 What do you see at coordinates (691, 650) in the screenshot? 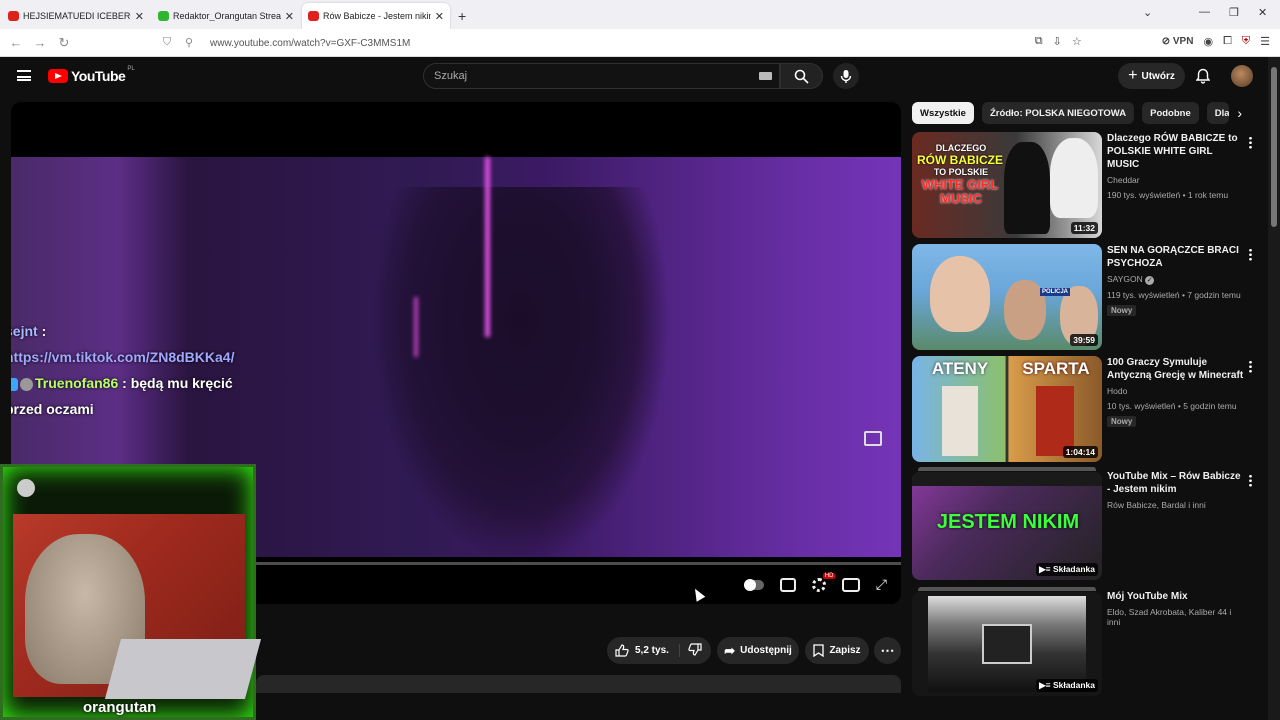
I see `dislike-button` at bounding box center [691, 650].